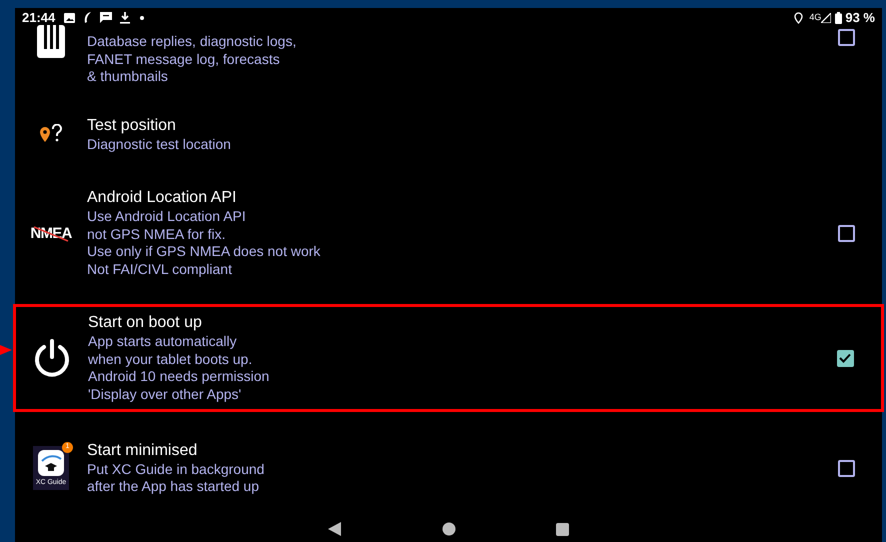  What do you see at coordinates (145, 323) in the screenshot?
I see `setting-title: Start on boot up` at bounding box center [145, 323].